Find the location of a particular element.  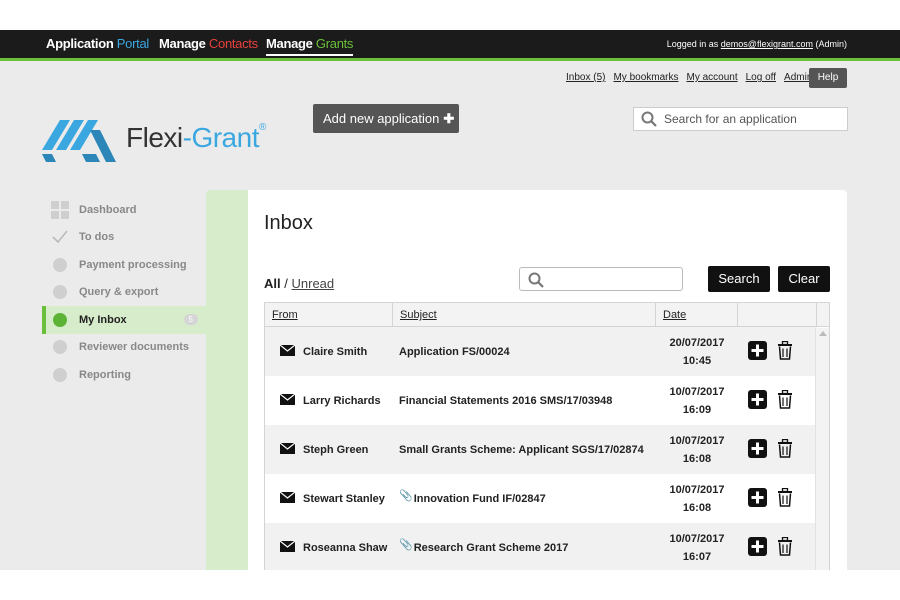

logo-wordmark: Flexi-Grant® is located at coordinates (196, 138).